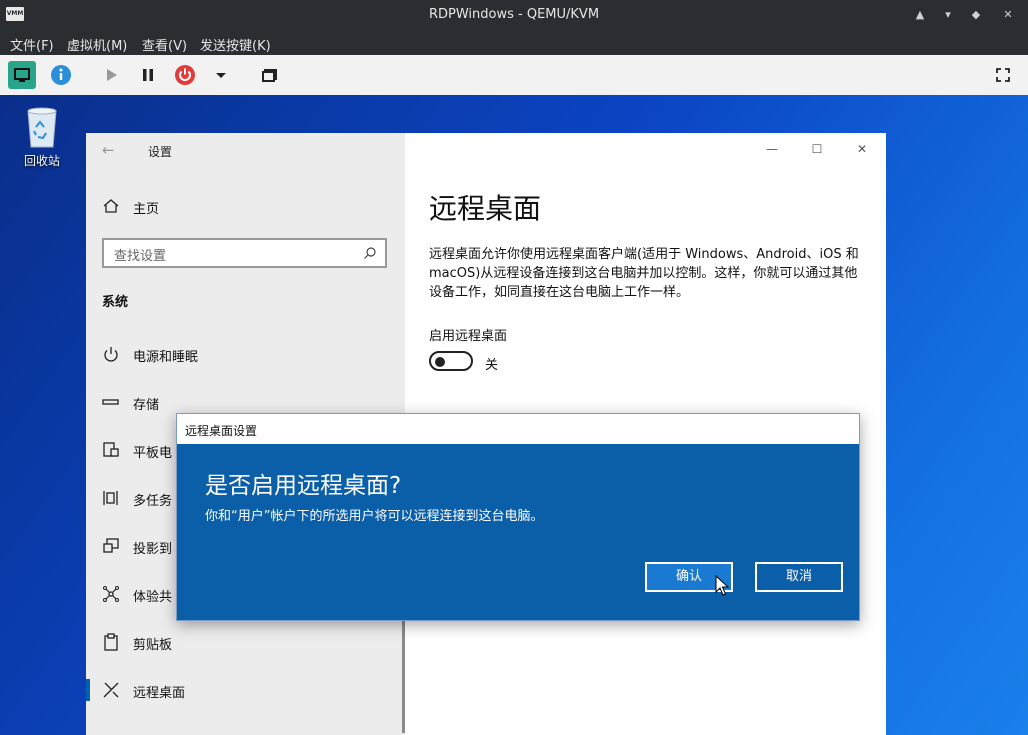  I want to click on shade-icon: ▲, so click(920, 15).